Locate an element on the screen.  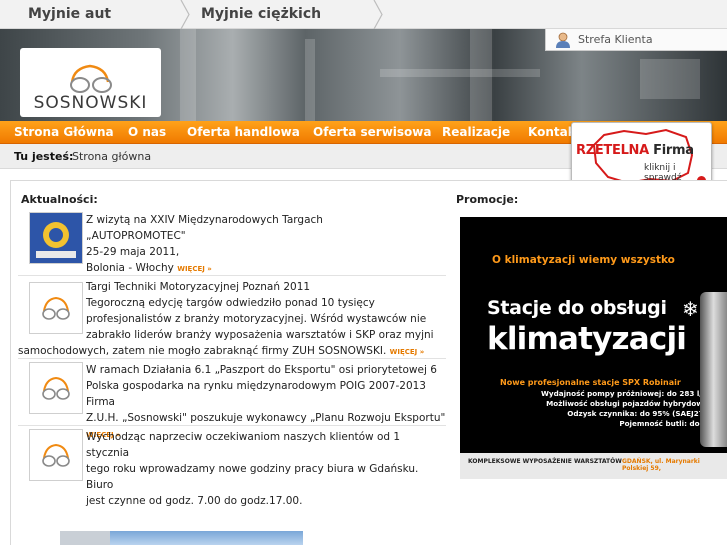
promo-detail: Wydajność pompy próżniowej: do 283 l/min is located at coordinates (628, 393).